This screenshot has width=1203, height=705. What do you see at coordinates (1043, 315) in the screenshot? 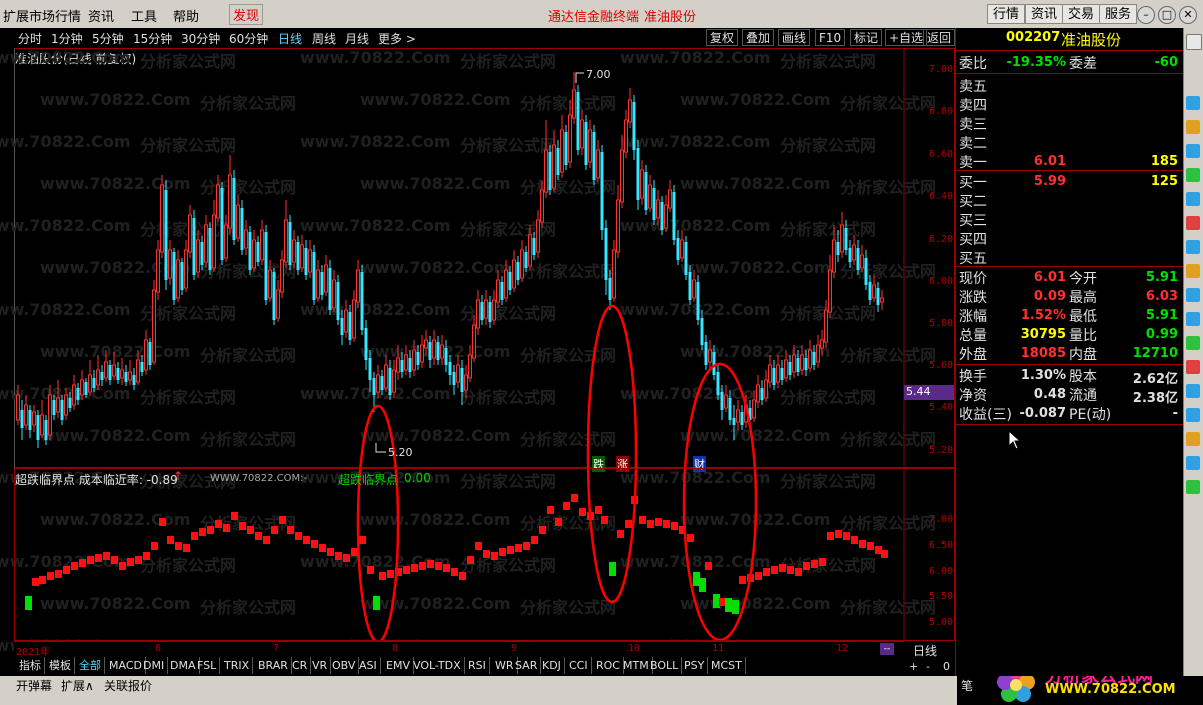
I see `stat-value: 1.52%` at bounding box center [1043, 315].